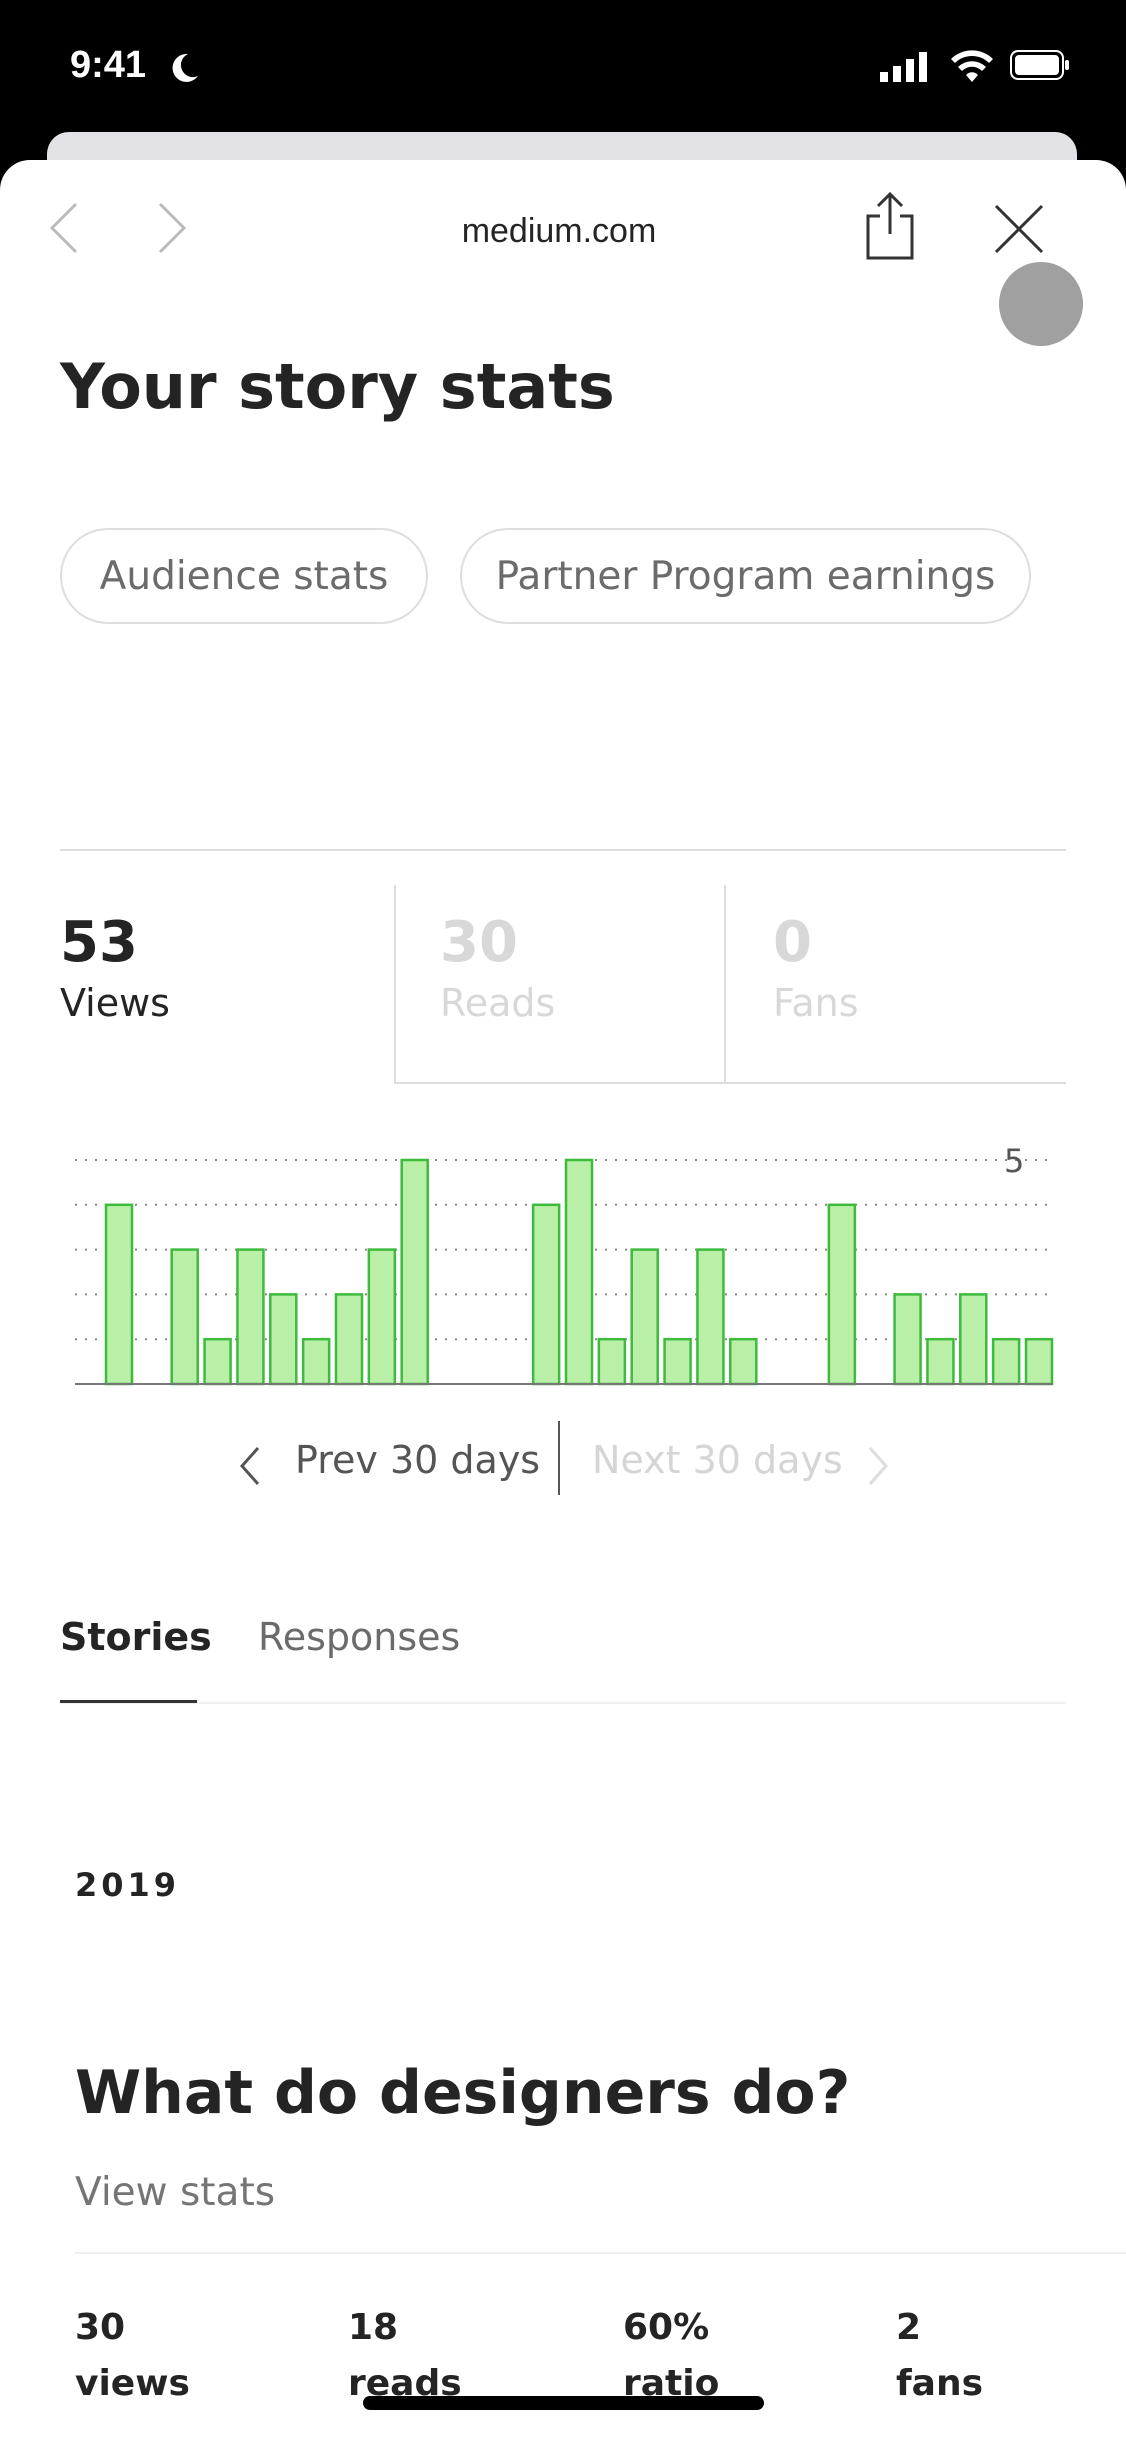 The width and height of the screenshot is (1126, 2460). I want to click on tabs-divider, so click(563, 1703).